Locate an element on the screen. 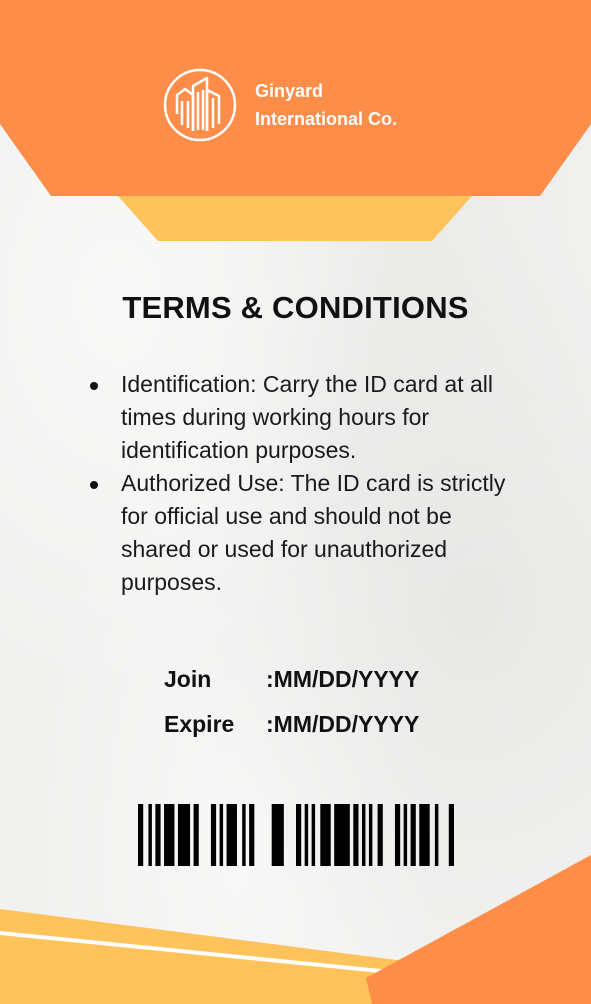 This screenshot has height=1004, width=591. company-name-line1: Ginyard is located at coordinates (289, 91).